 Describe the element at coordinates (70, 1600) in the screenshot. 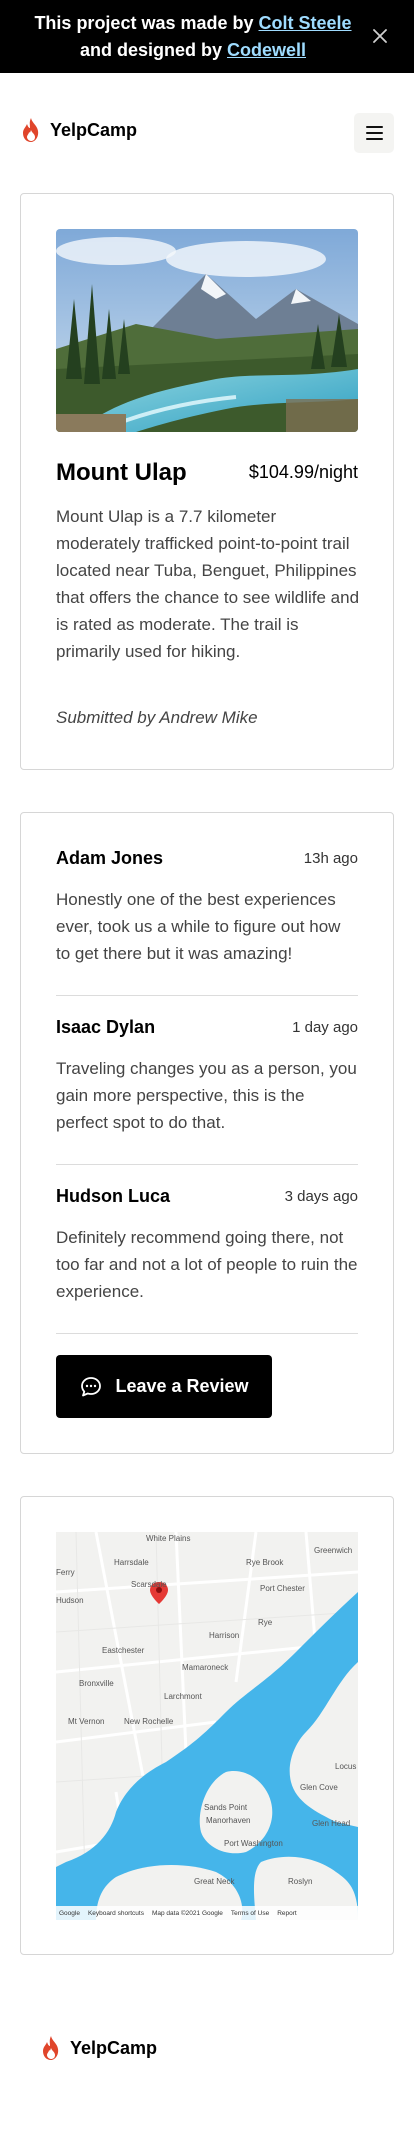

I see `map-place: Hudson` at that location.